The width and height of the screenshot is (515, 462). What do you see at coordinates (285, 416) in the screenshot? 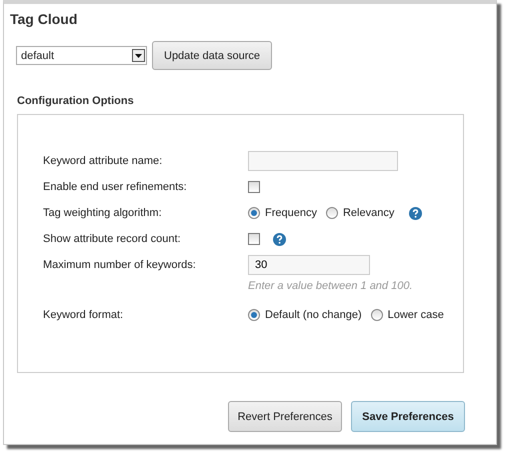
I see `revert-button: Revert Preferences` at bounding box center [285, 416].